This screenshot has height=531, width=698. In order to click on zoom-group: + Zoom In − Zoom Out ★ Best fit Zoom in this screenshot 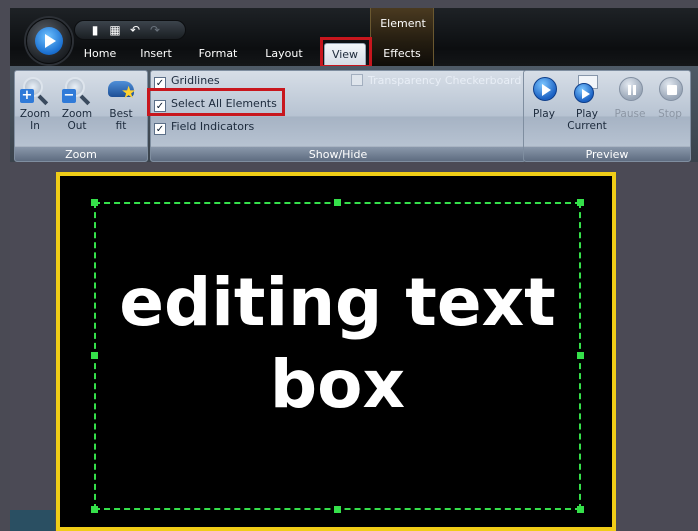, I will do `click(81, 116)`.